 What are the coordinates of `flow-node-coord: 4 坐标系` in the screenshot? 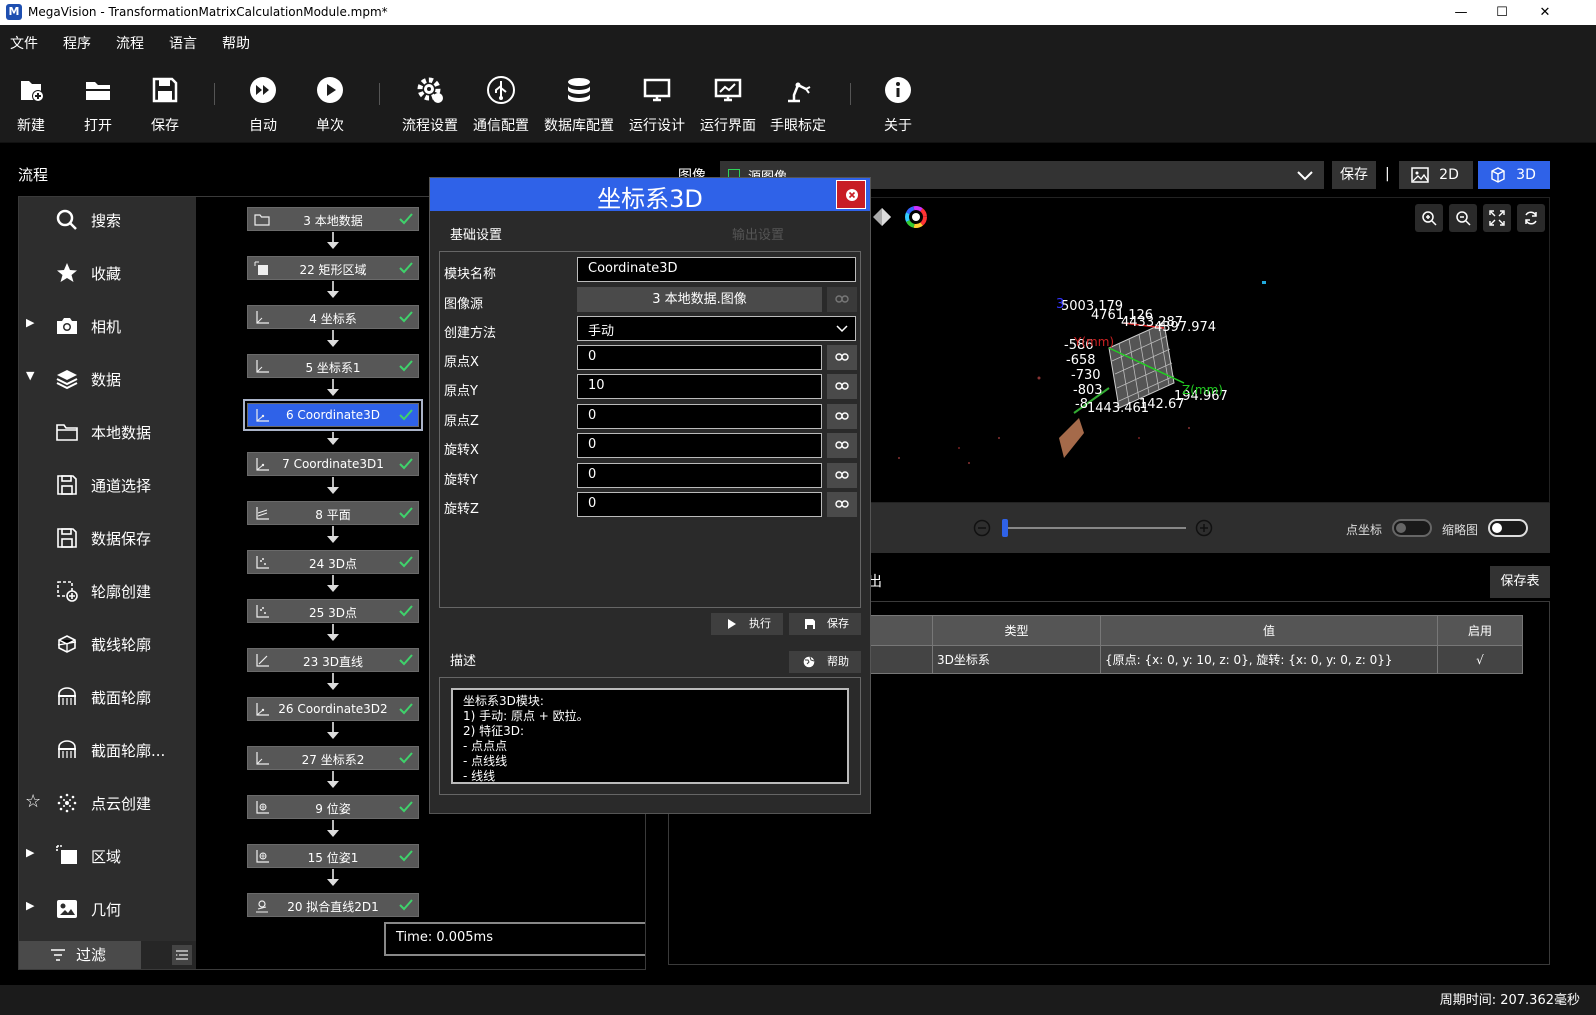 It's located at (333, 317).